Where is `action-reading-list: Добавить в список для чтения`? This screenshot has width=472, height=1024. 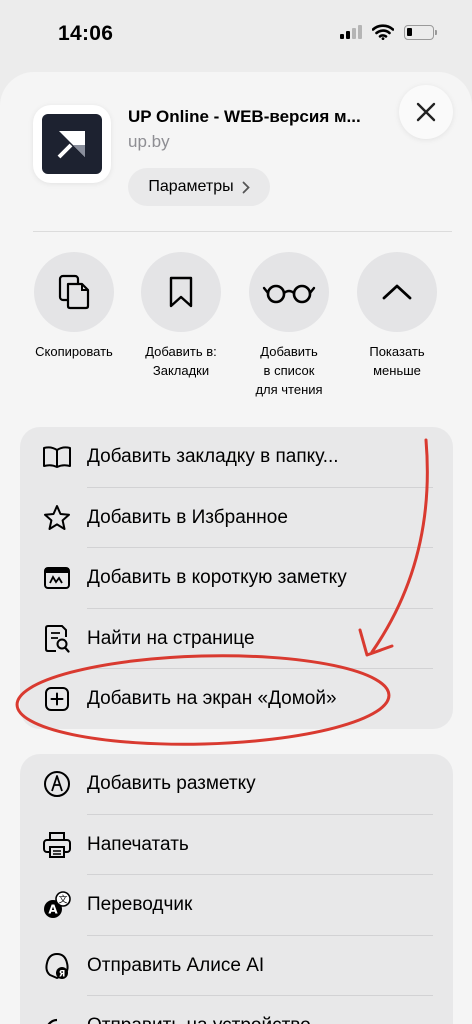
action-reading-list: Добавить в список для чтения is located at coordinates (289, 325).